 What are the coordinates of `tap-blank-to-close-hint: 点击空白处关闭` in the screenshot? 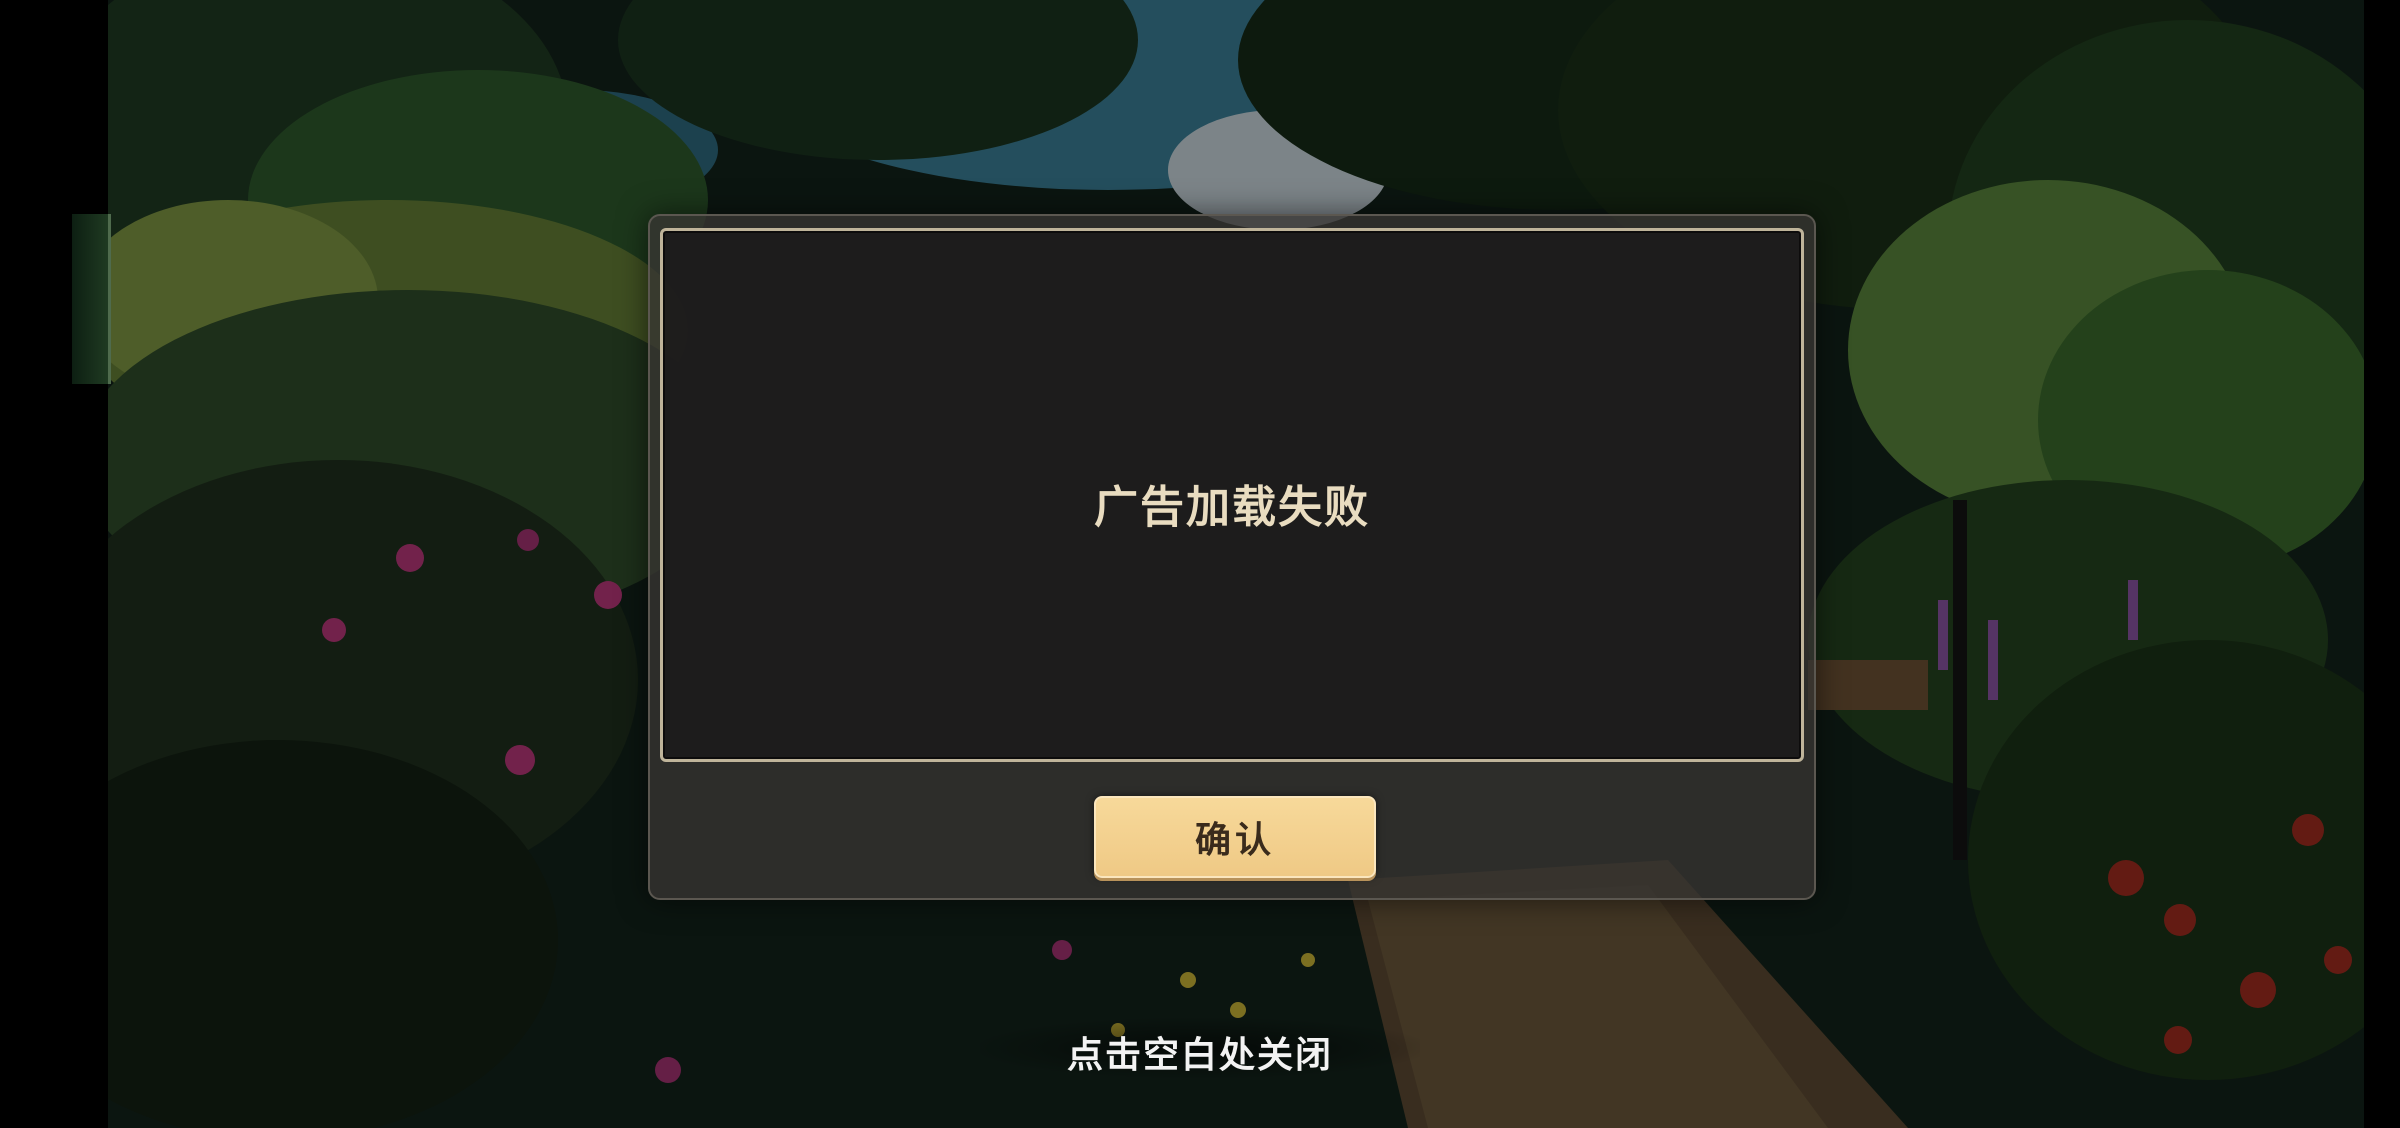 It's located at (1199, 1055).